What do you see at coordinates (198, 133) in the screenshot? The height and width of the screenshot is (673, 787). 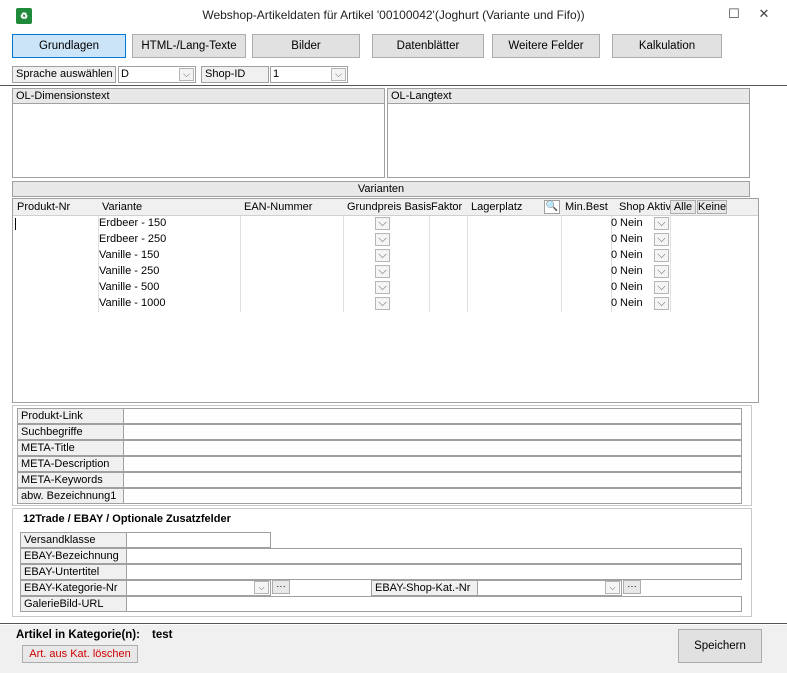 I see `dimension-text-panel: OL-Dimensionstext` at bounding box center [198, 133].